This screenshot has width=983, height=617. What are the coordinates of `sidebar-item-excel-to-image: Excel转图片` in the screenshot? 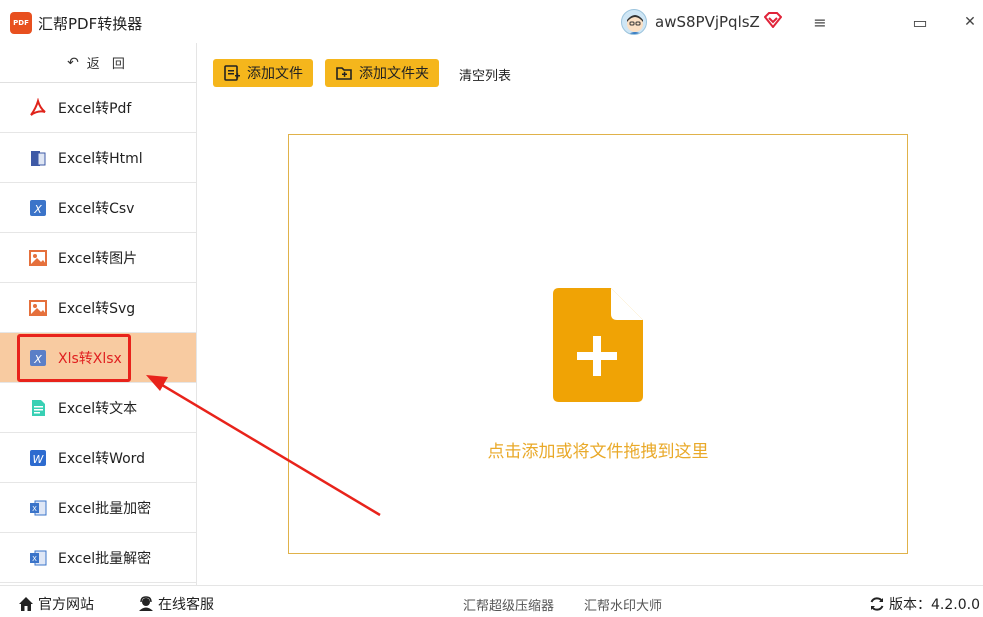 It's located at (98, 258).